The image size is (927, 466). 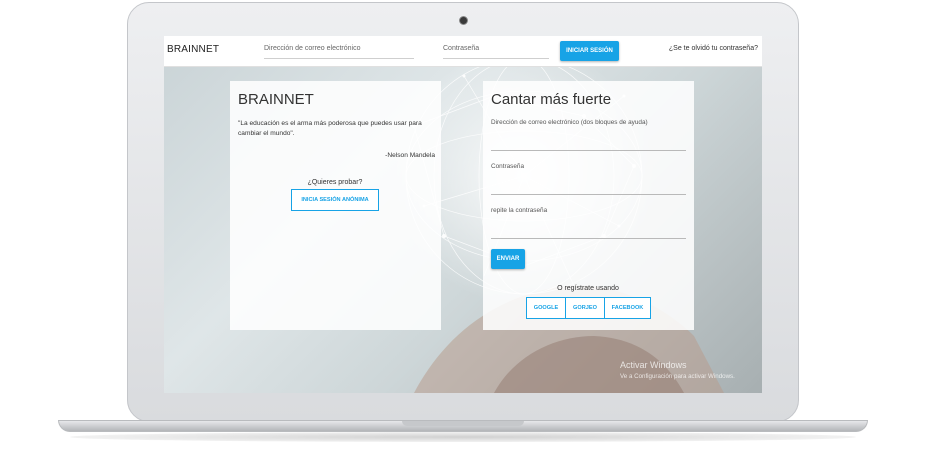 What do you see at coordinates (588, 194) in the screenshot?
I see `register-password-input` at bounding box center [588, 194].